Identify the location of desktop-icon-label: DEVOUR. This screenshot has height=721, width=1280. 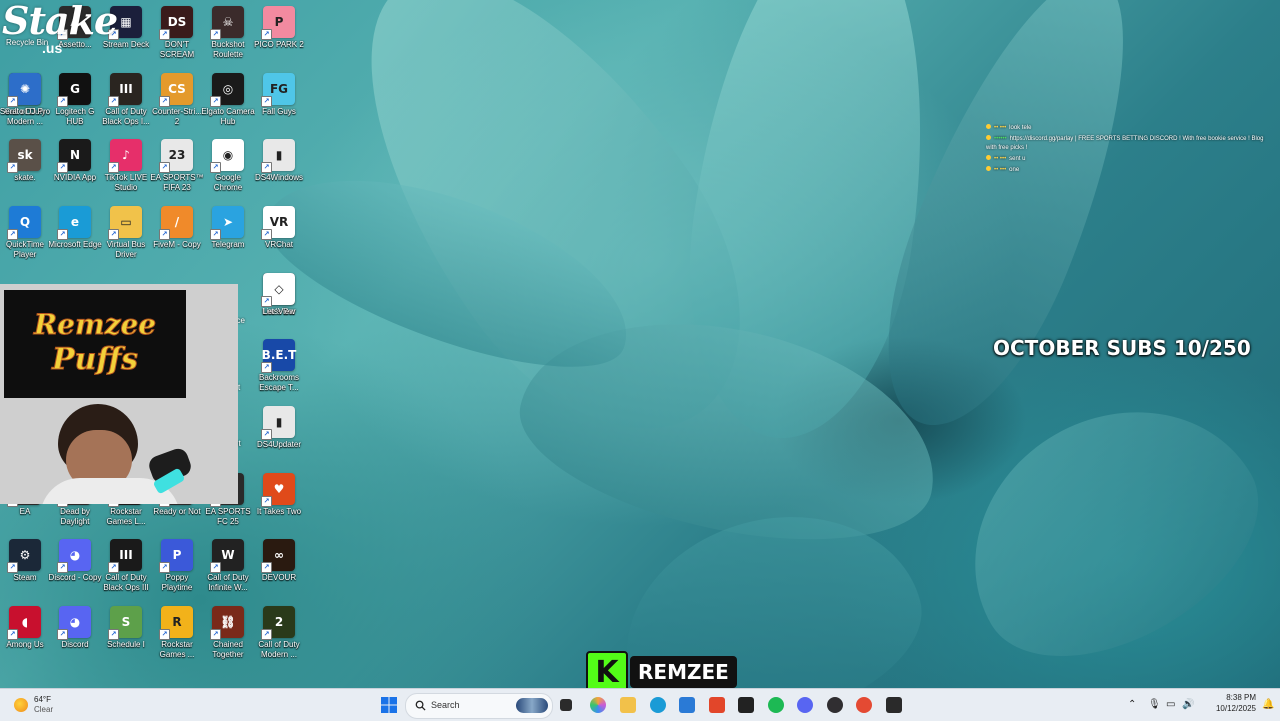
(279, 577).